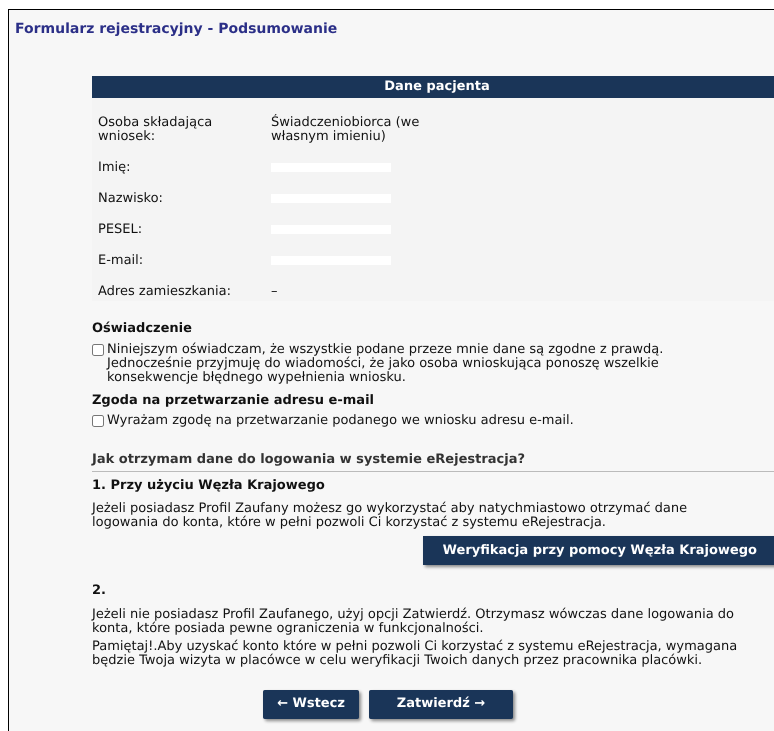 This screenshot has height=731, width=774. Describe the element at coordinates (121, 261) in the screenshot. I see `field-label: E-mail:` at that location.